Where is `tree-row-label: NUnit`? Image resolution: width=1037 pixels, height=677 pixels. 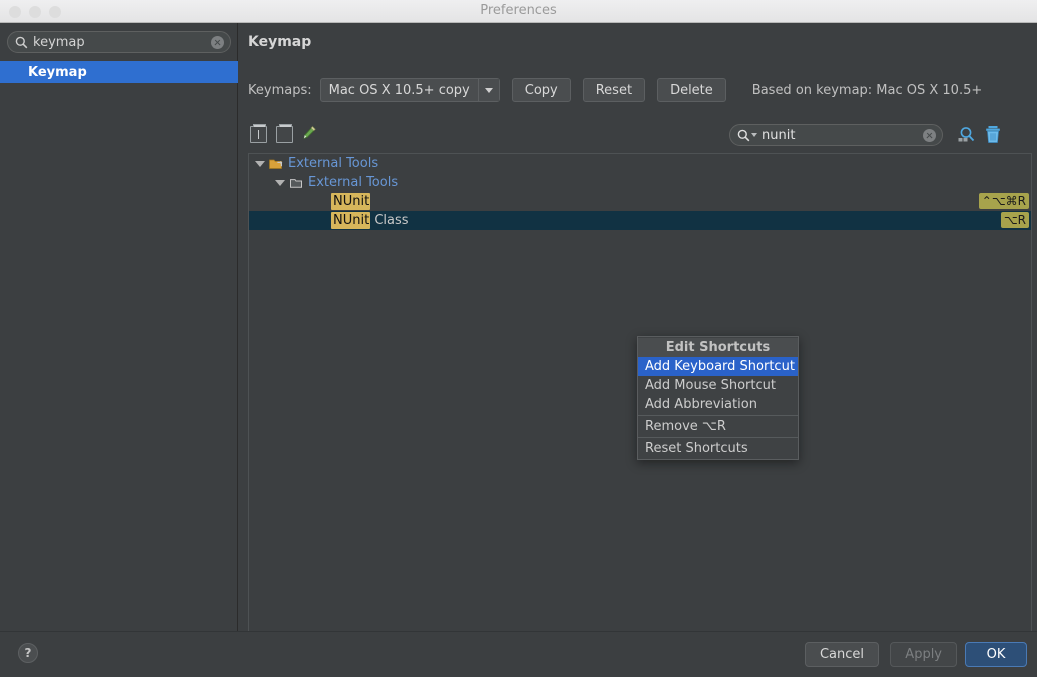
tree-row-label: NUnit is located at coordinates (351, 201).